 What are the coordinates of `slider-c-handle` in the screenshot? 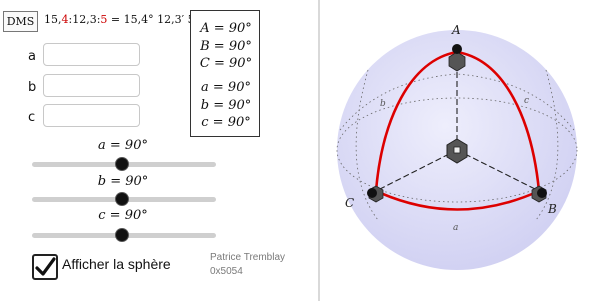 It's located at (122, 235).